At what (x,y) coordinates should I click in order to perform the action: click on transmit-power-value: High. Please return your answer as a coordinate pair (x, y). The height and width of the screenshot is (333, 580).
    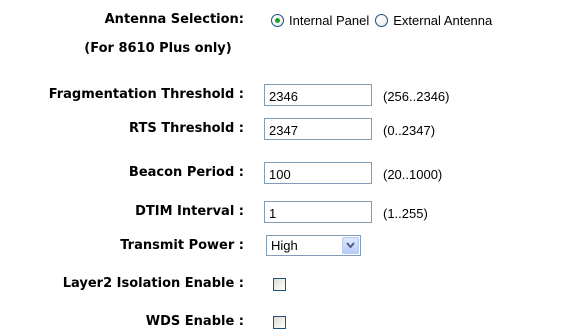
    Looking at the image, I should click on (284, 245).